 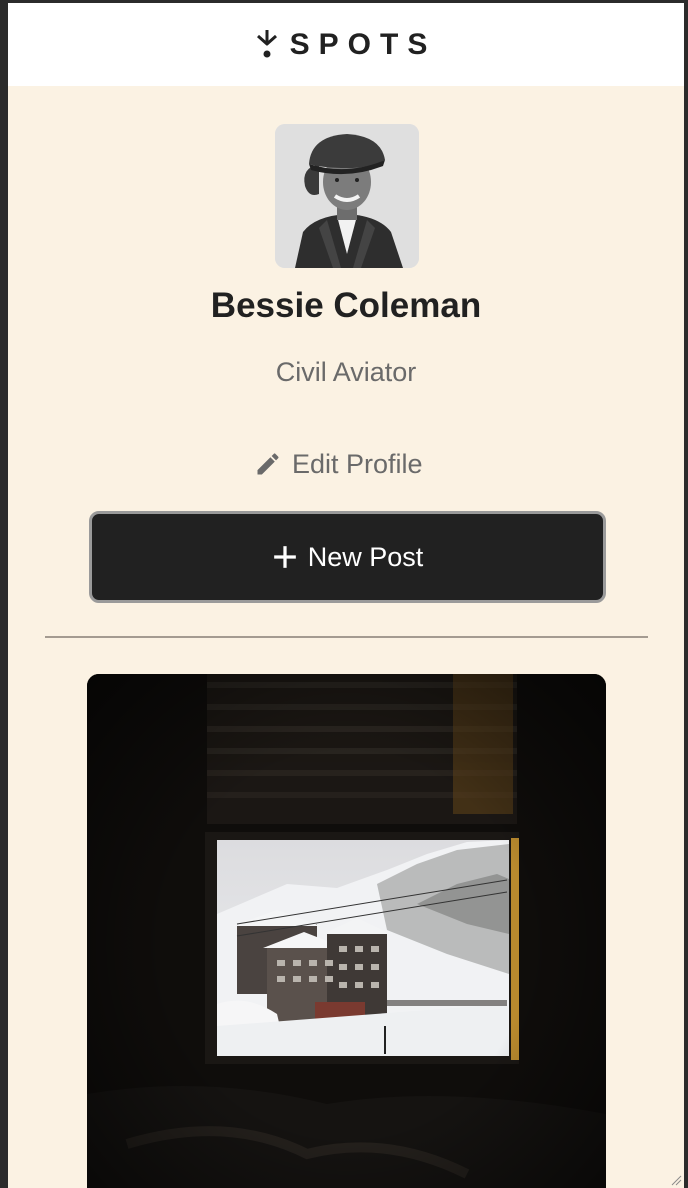 I want to click on edit-profile-label: Edit Profile, so click(x=357, y=463).